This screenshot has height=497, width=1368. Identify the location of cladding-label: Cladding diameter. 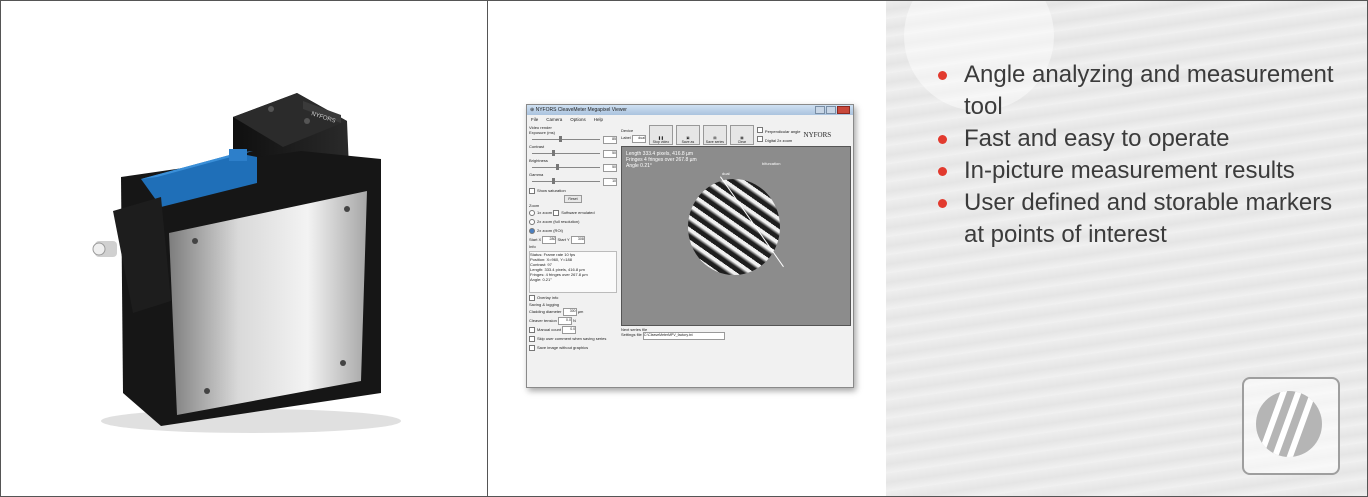
(545, 311).